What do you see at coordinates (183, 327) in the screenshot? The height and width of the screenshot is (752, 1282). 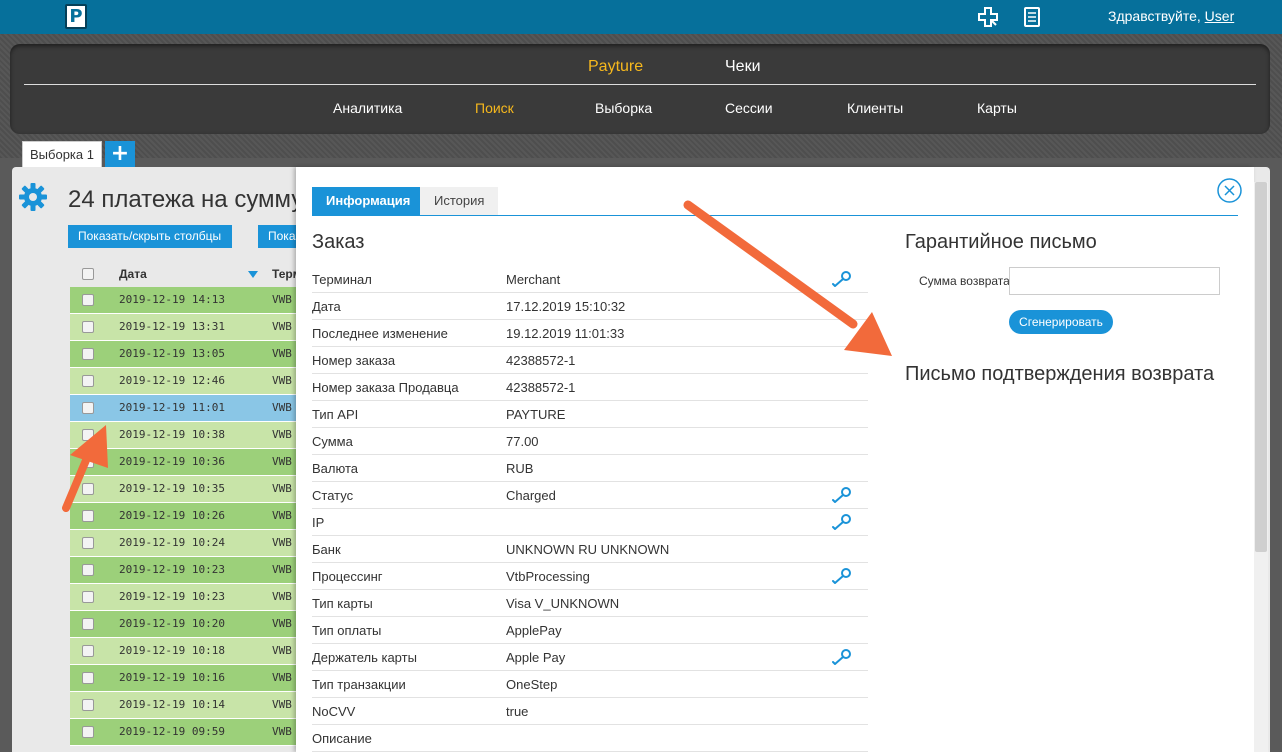 I see `table-row: 2019-12-19 13:31 VWB` at bounding box center [183, 327].